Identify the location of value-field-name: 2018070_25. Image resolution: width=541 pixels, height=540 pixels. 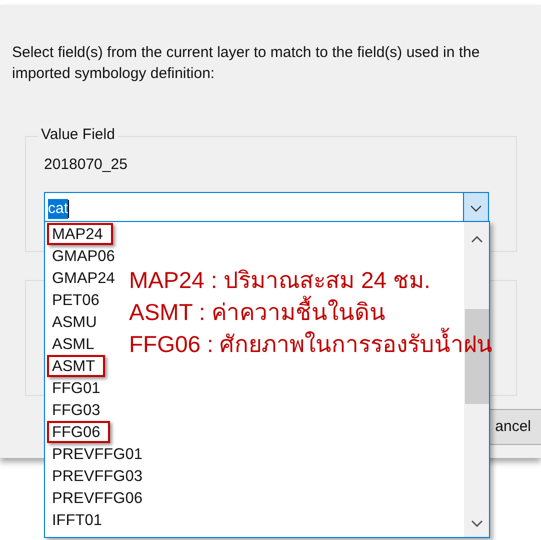
(86, 165).